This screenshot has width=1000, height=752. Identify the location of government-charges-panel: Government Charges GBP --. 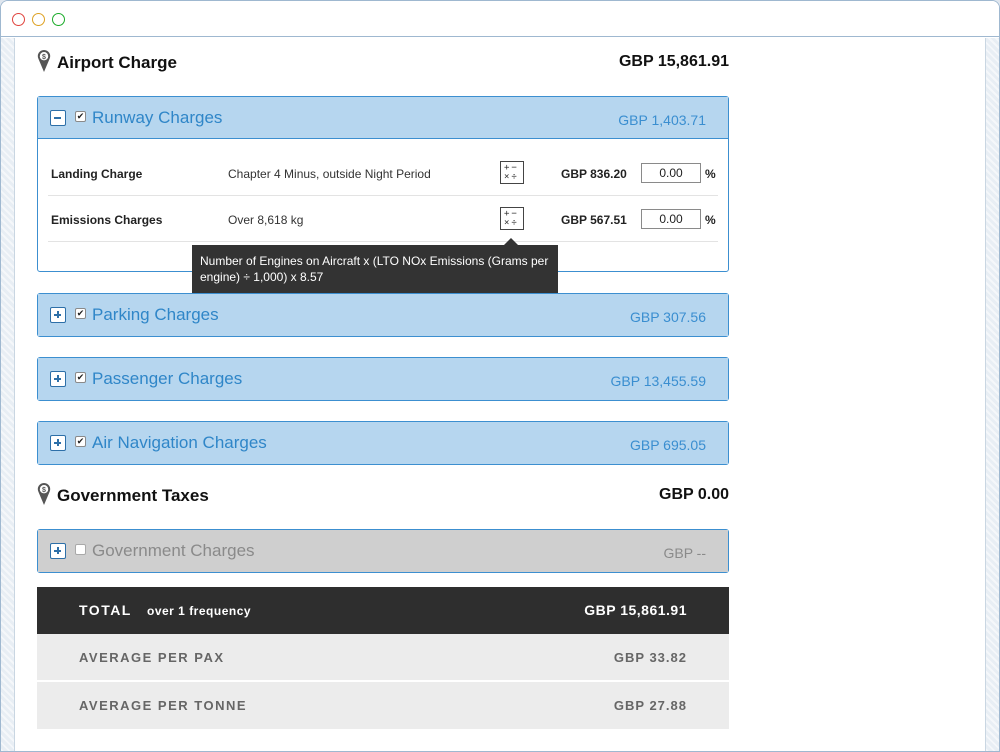
(383, 551).